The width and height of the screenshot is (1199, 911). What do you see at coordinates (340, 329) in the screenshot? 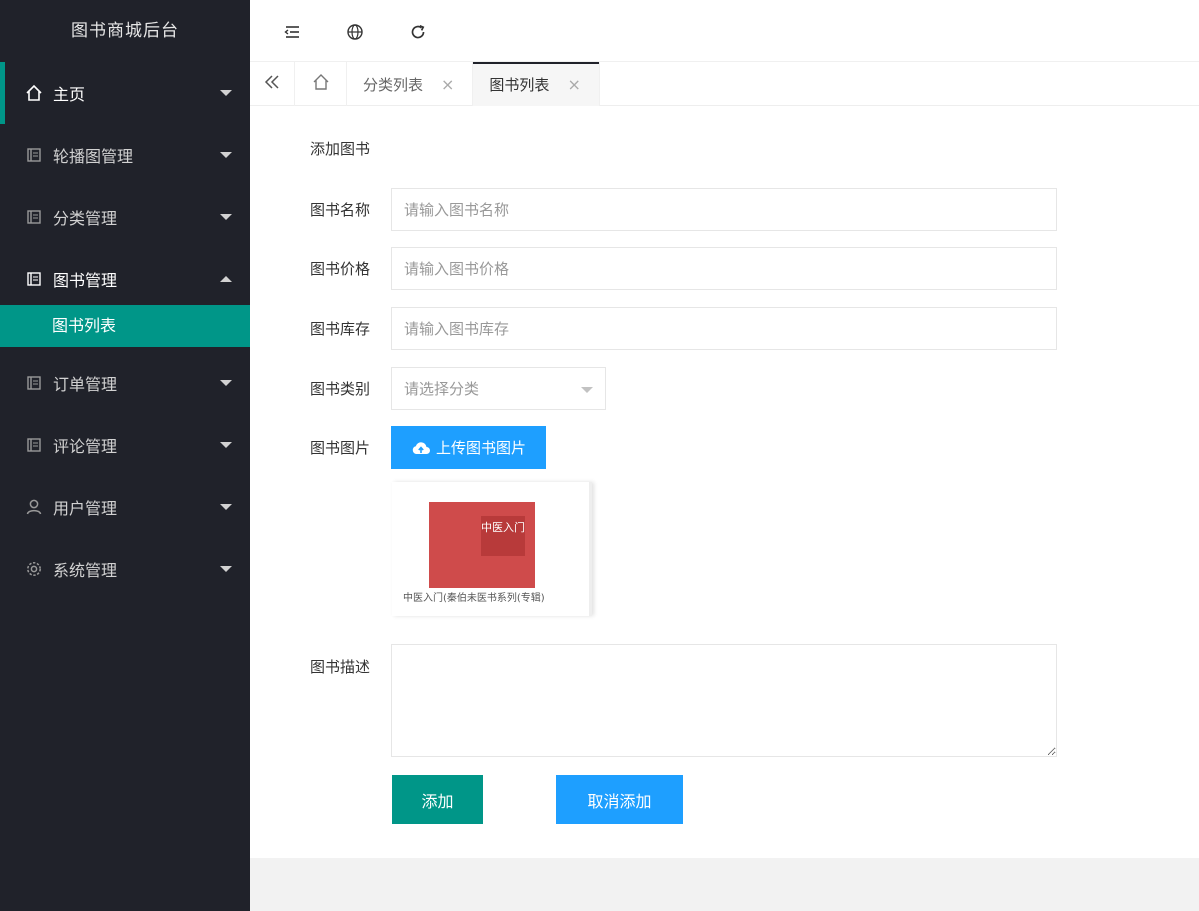
I see `stock-label: 图书库存` at bounding box center [340, 329].